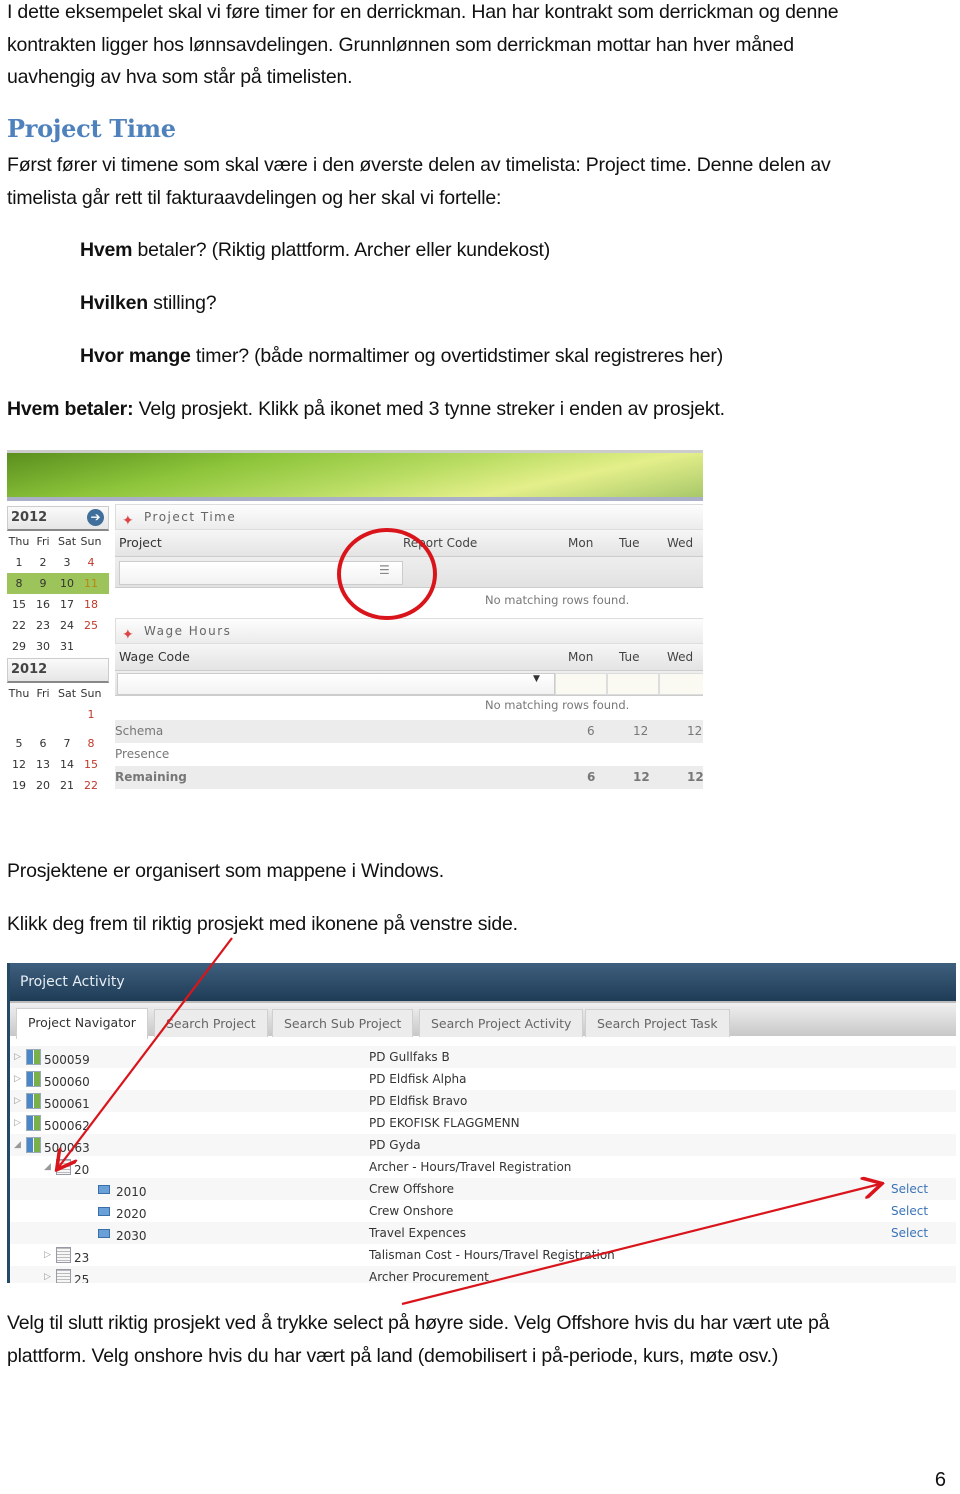 Image resolution: width=960 pixels, height=1494 pixels. Describe the element at coordinates (67, 743) in the screenshot. I see `calendar-day: 7` at that location.